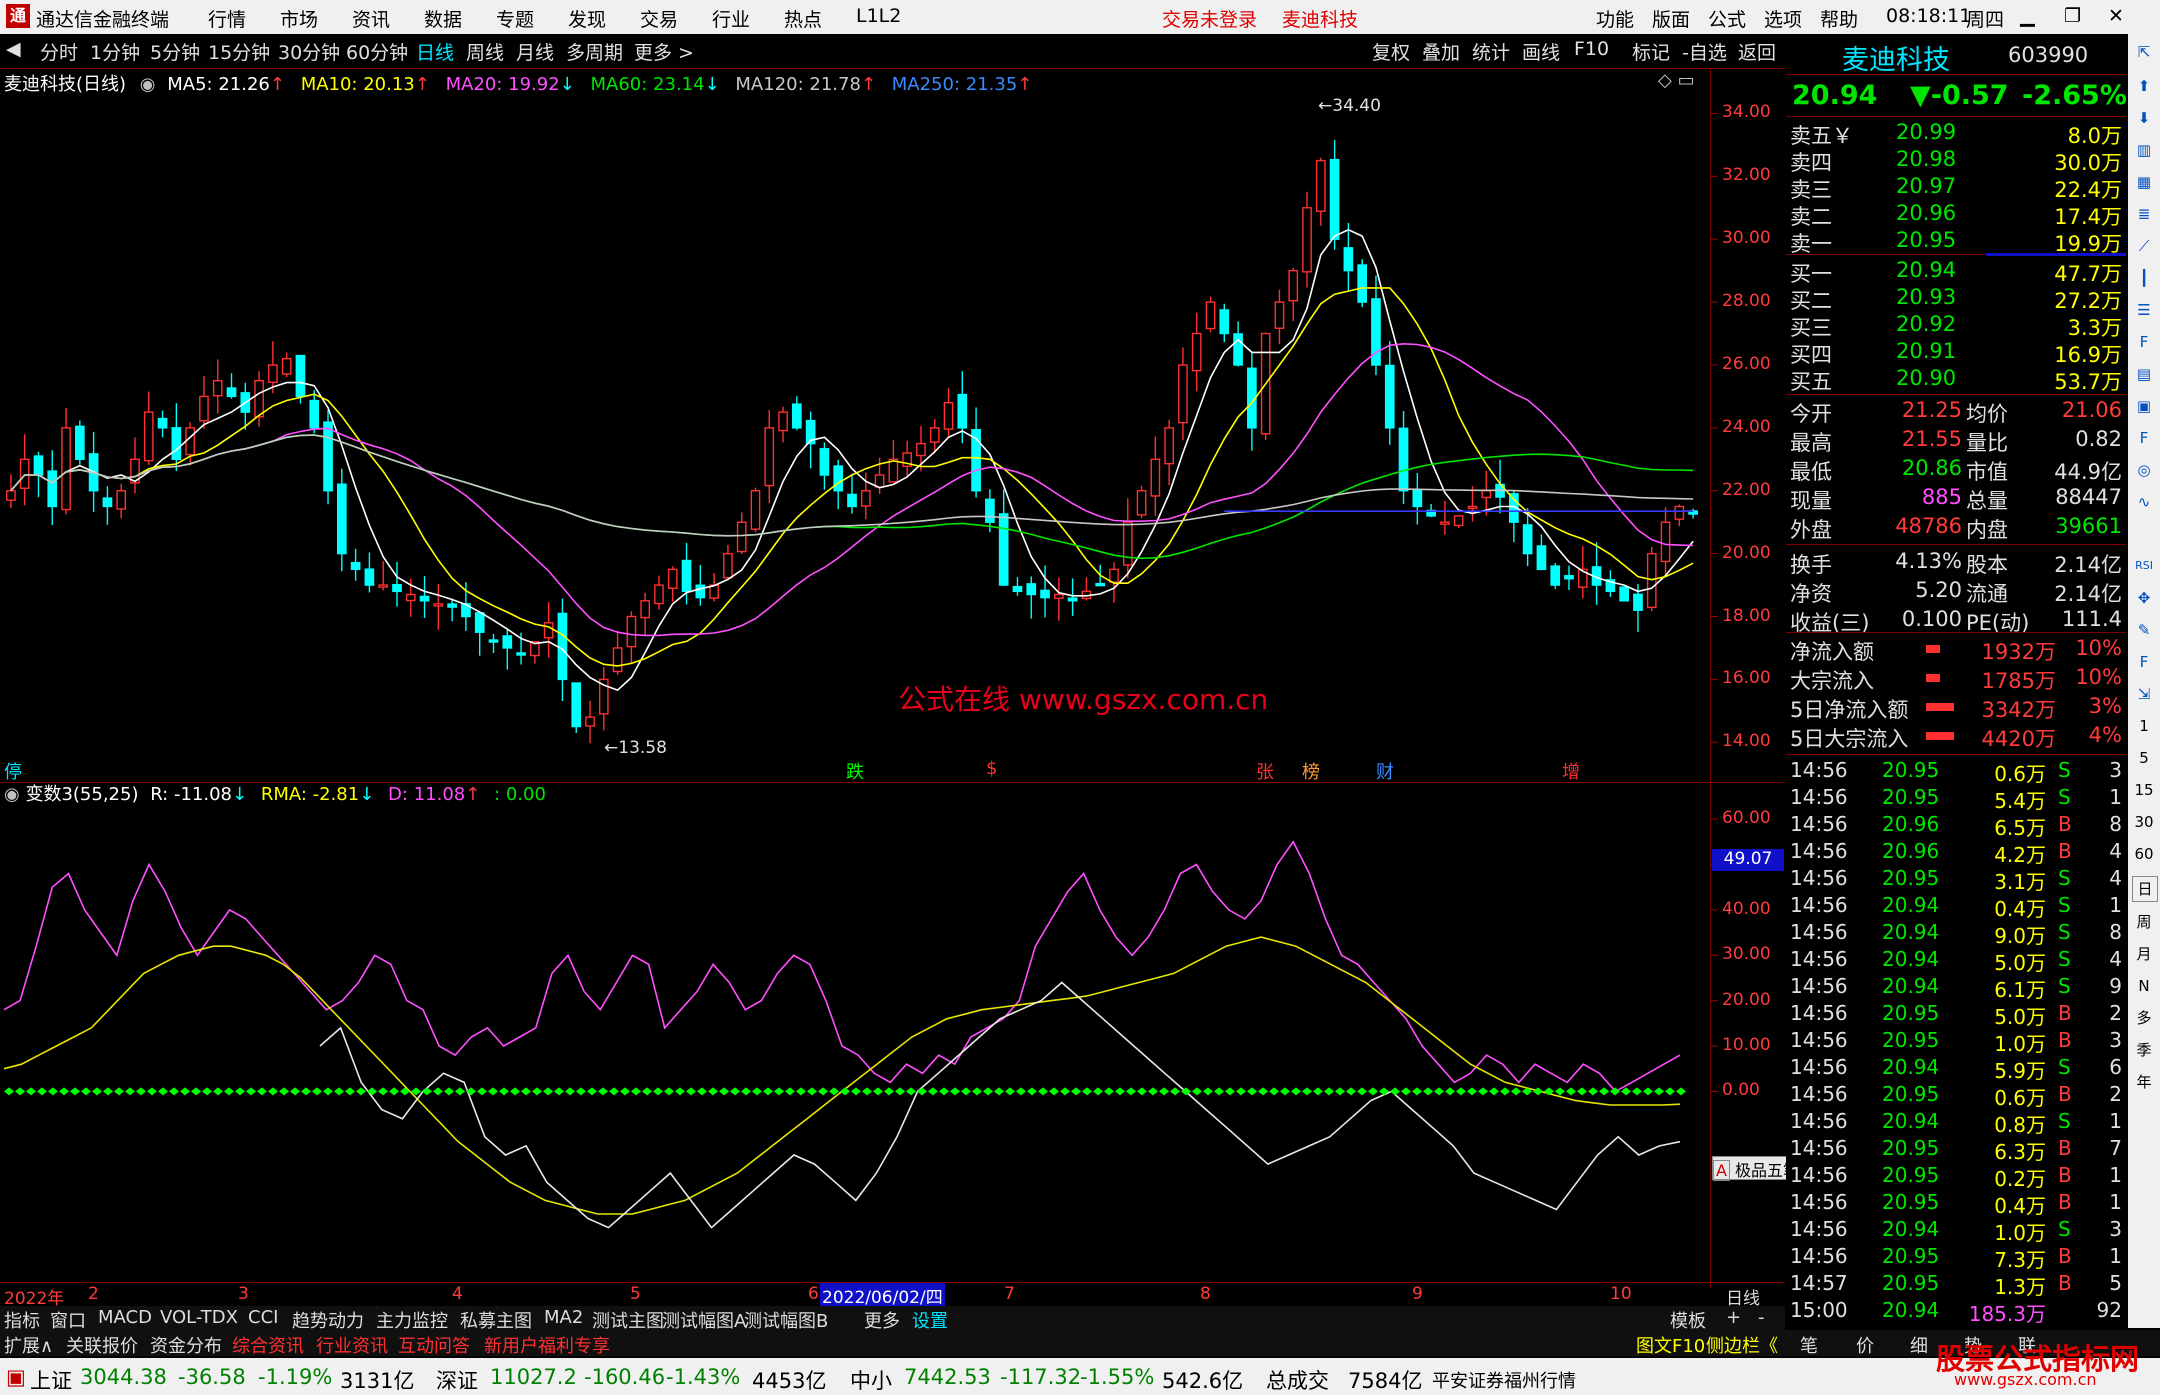 This screenshot has width=2160, height=1395. I want to click on indicator-tab: CCI, so click(263, 1317).